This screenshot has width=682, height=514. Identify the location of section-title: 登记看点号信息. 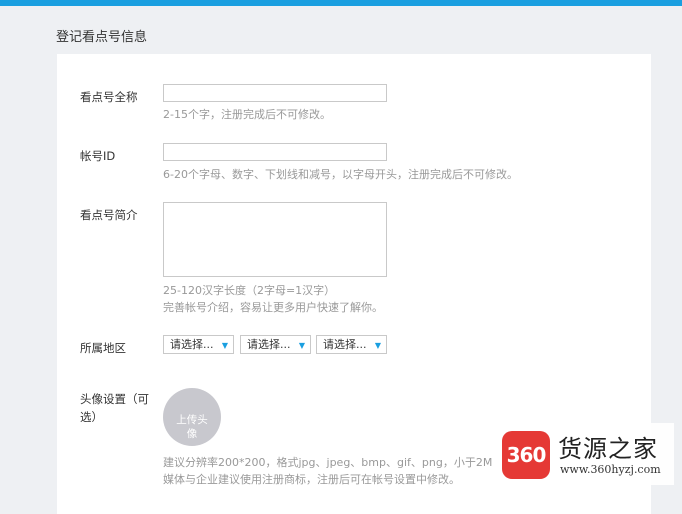
(102, 37).